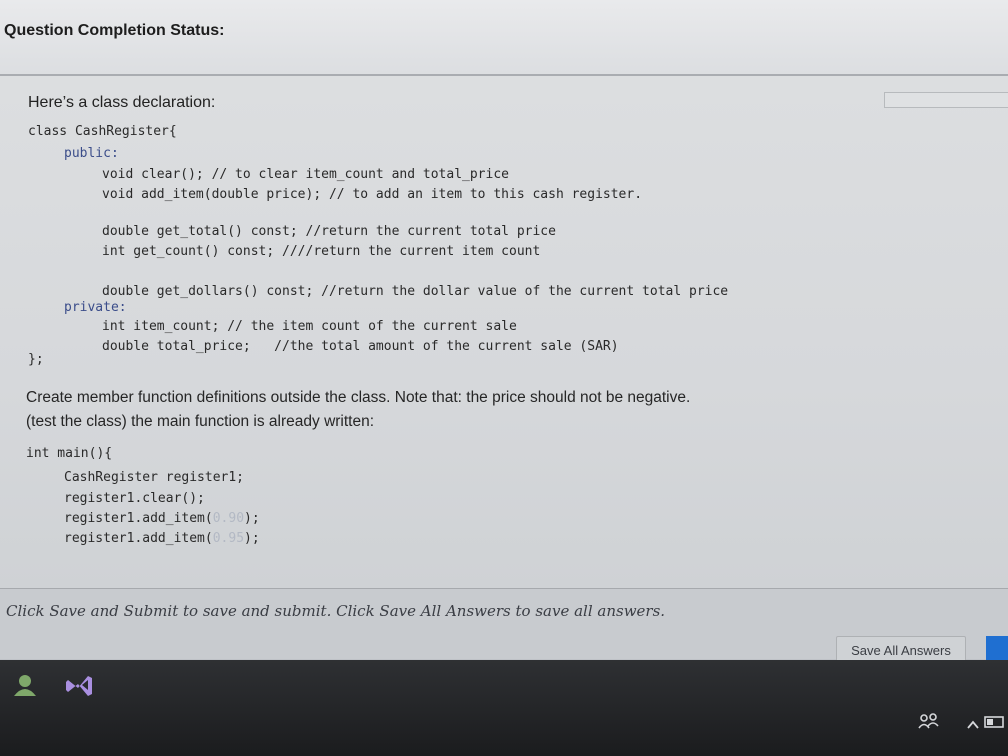  Describe the element at coordinates (228, 538) in the screenshot. I see `number-literal: 0.95` at that location.